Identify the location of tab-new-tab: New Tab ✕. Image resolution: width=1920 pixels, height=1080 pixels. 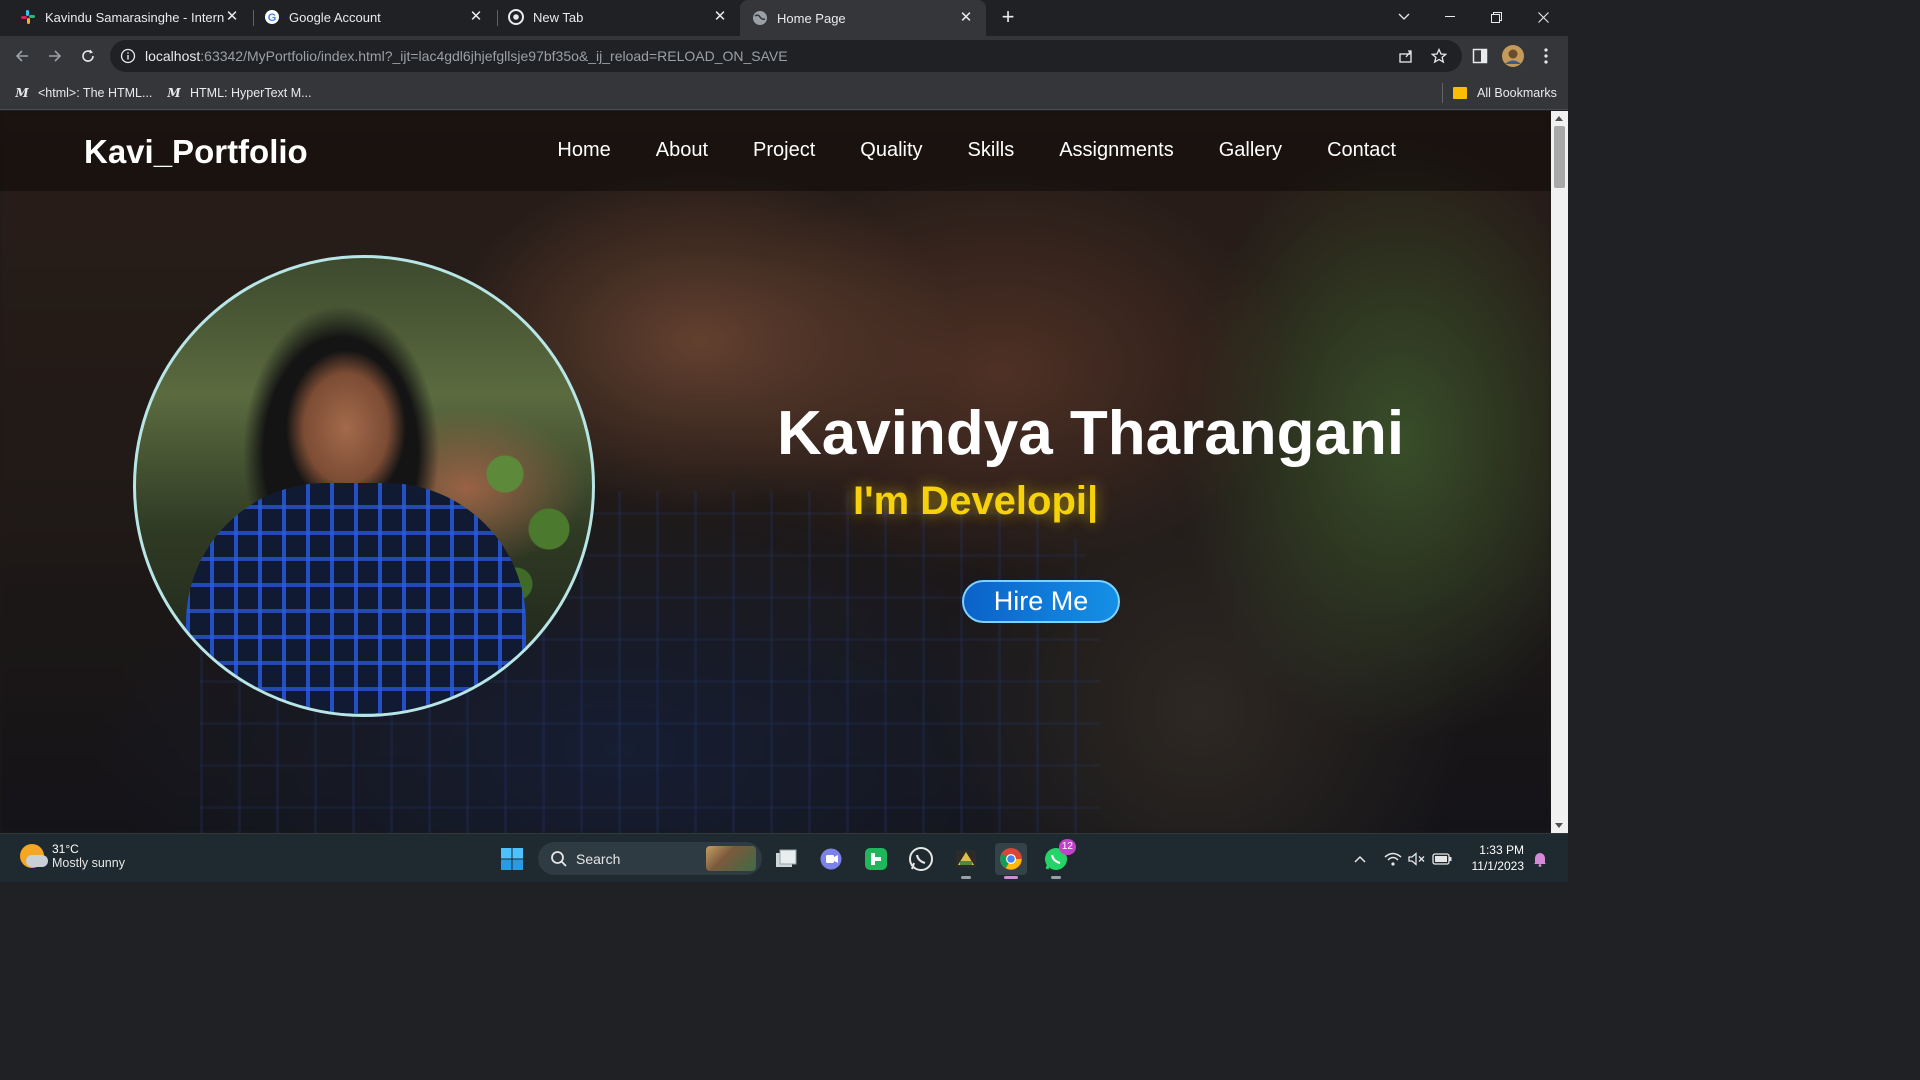
(618, 17).